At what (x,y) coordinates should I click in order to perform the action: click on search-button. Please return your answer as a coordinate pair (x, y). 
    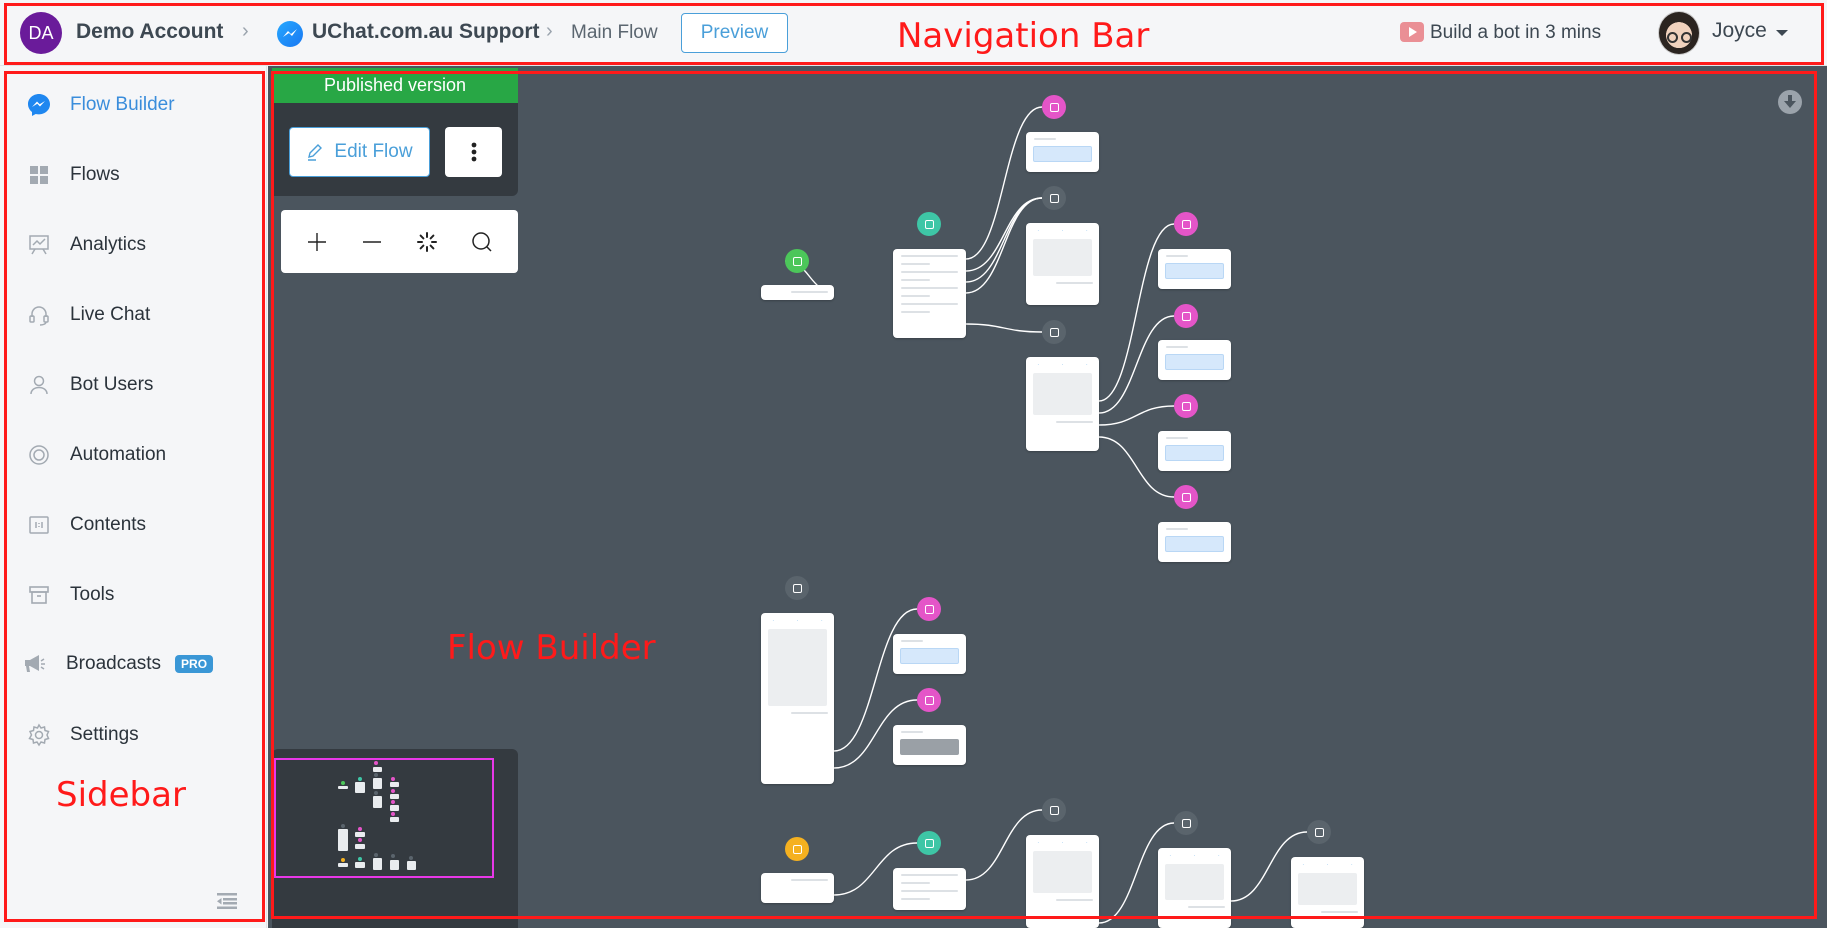
    Looking at the image, I should click on (482, 242).